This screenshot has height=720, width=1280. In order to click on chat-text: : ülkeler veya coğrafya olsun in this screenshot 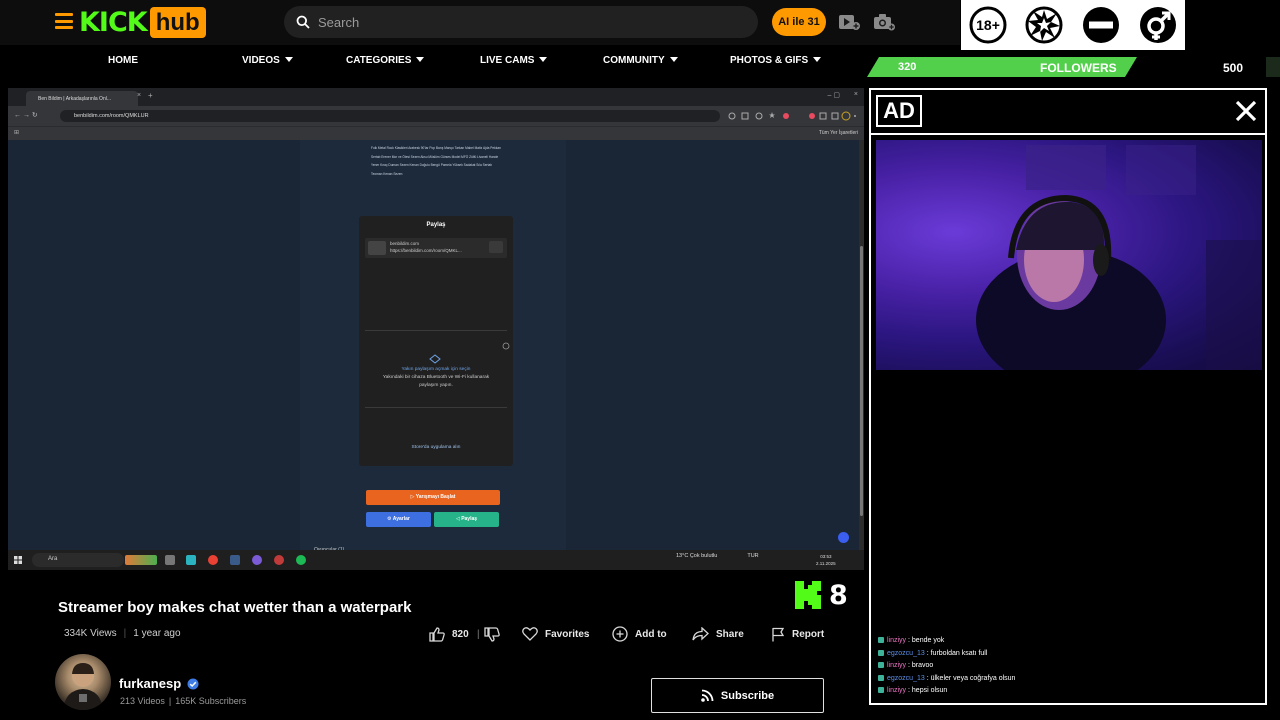, I will do `click(971, 678)`.